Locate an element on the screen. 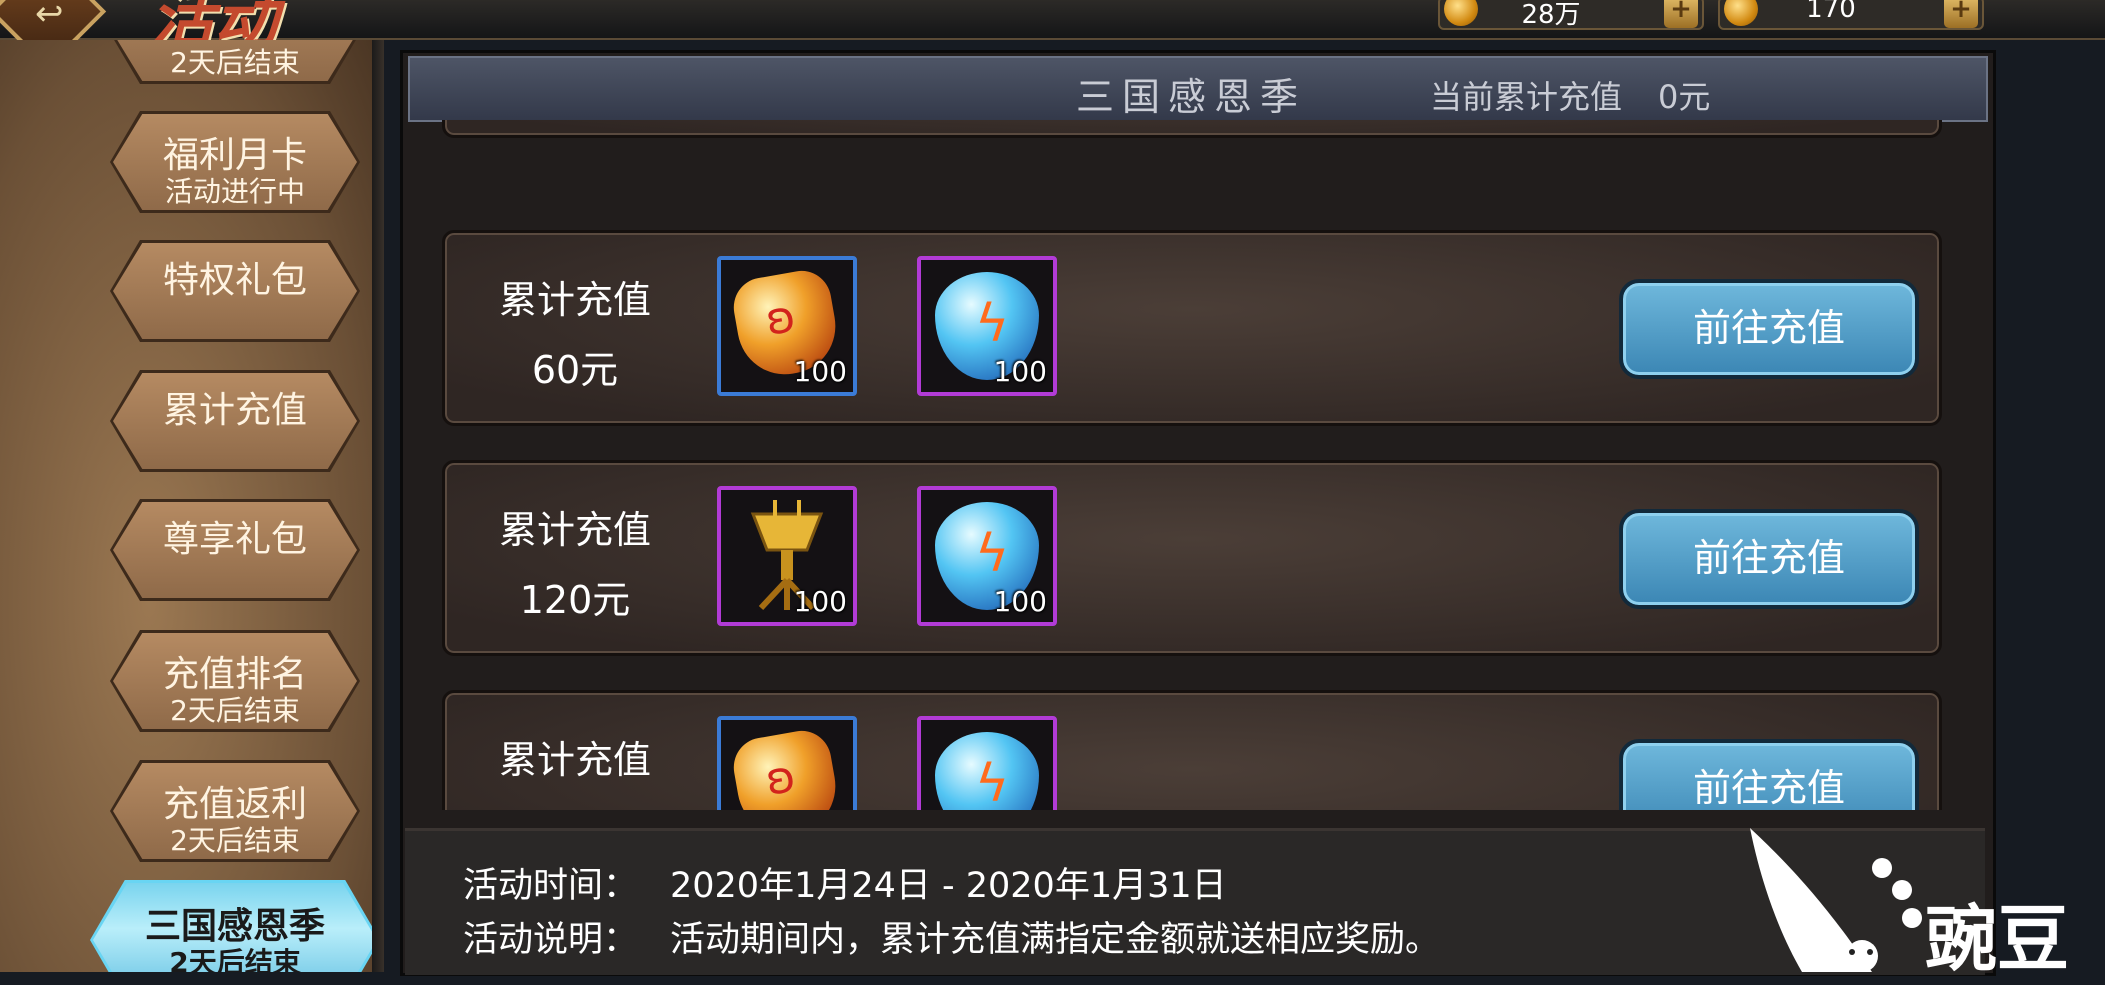 Image resolution: width=2105 pixels, height=985 pixels. gold-ingot-value: 170 is located at coordinates (1831, 12).